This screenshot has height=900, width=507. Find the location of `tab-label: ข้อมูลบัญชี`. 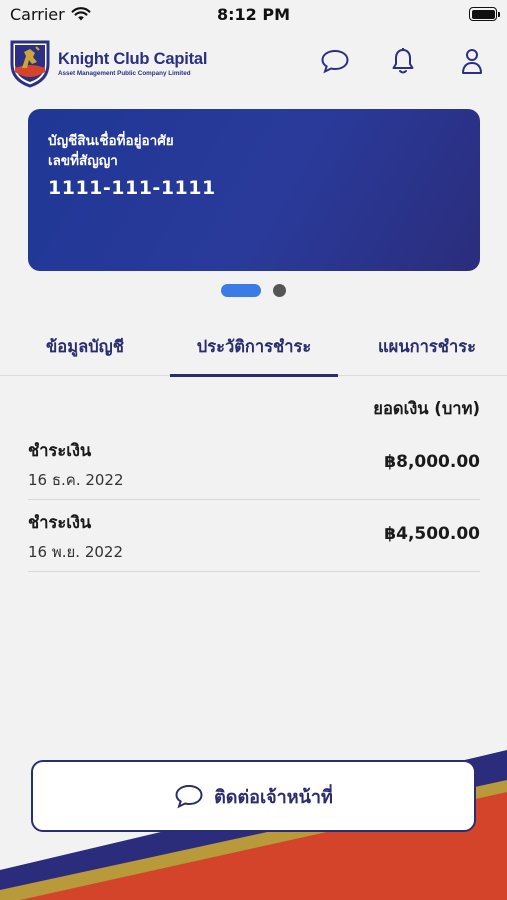

tab-label: ข้อมูลบัญชี is located at coordinates (85, 346).